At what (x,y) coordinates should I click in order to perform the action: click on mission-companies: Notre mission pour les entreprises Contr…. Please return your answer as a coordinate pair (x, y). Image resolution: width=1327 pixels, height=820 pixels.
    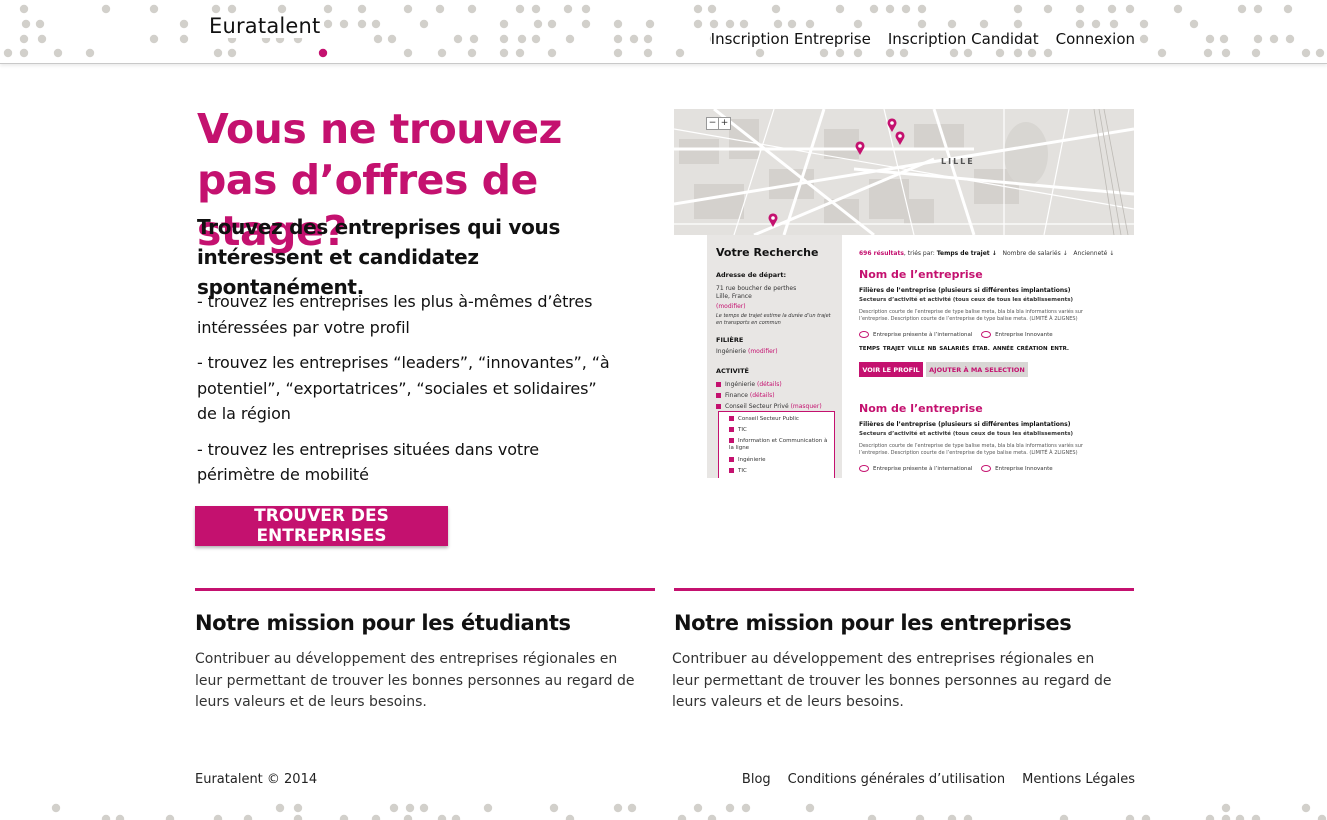
    Looking at the image, I should click on (903, 651).